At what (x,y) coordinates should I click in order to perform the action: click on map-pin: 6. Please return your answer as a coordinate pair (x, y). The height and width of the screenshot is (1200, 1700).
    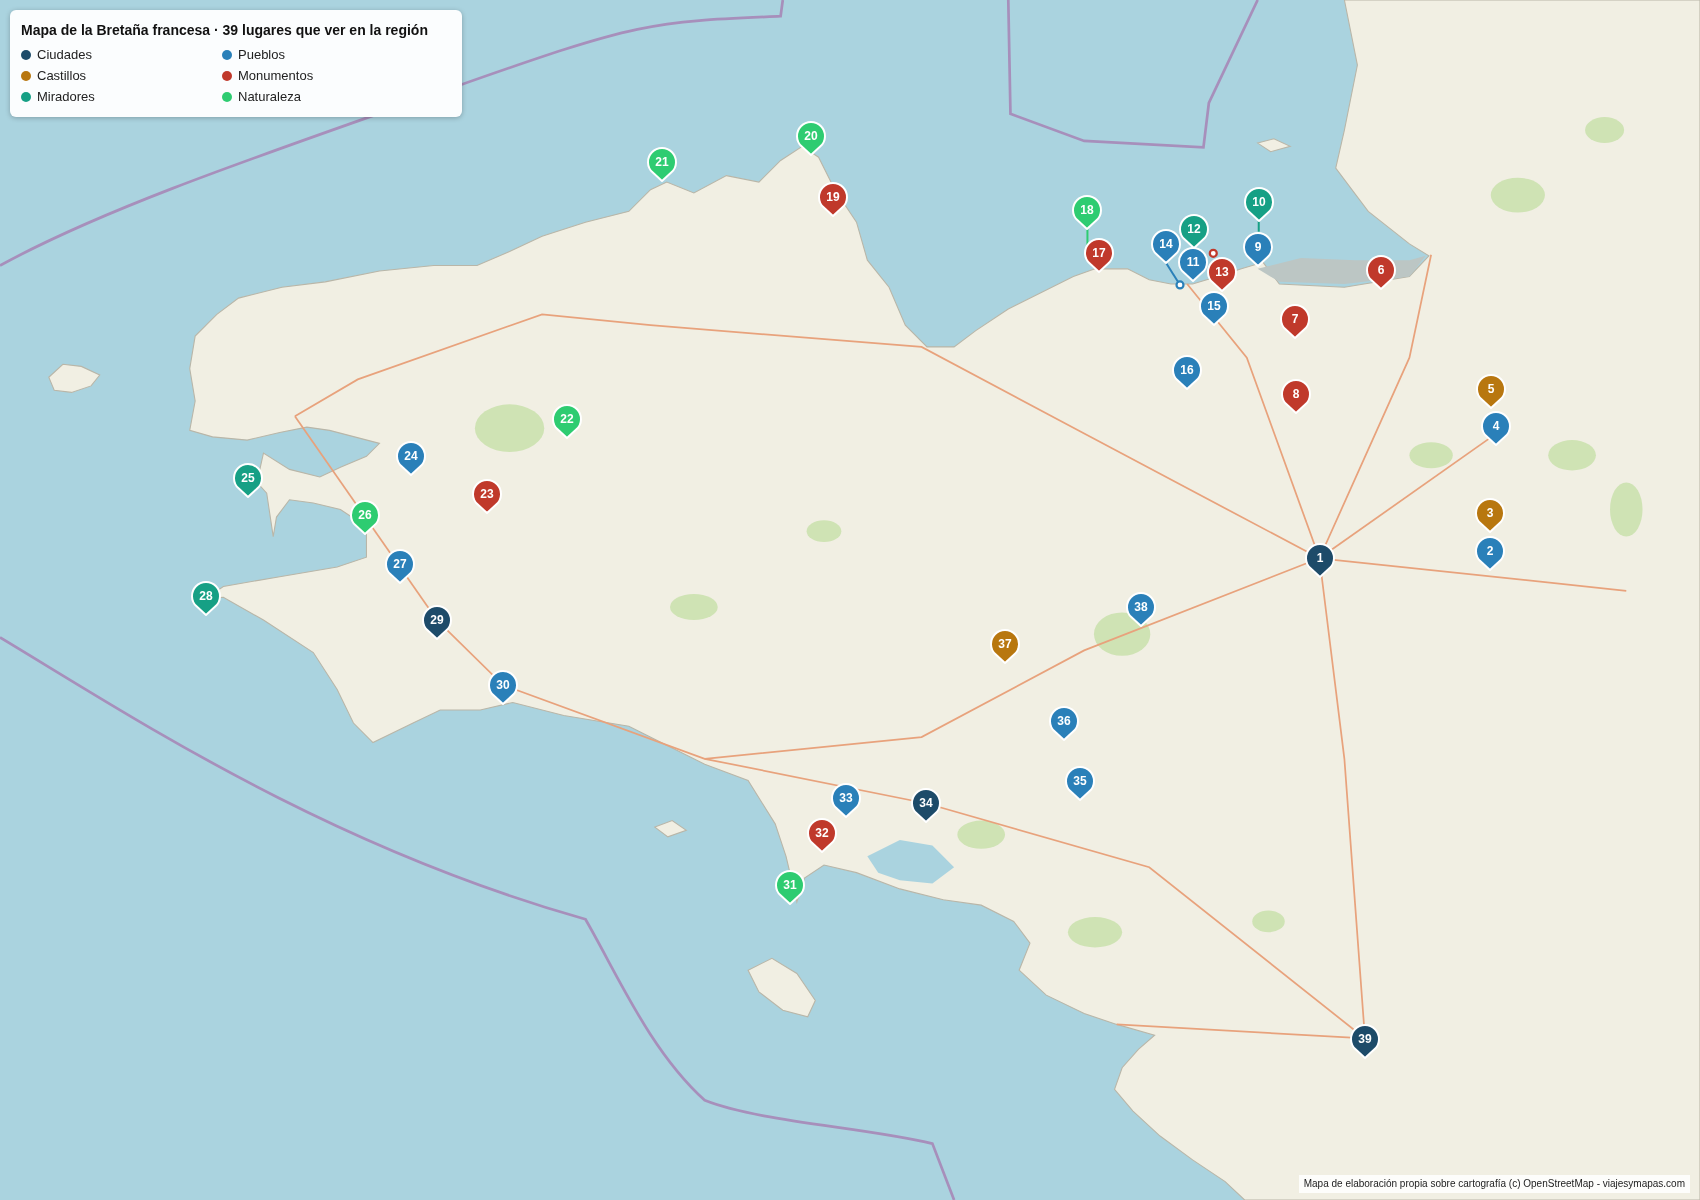
    Looking at the image, I should click on (1381, 272).